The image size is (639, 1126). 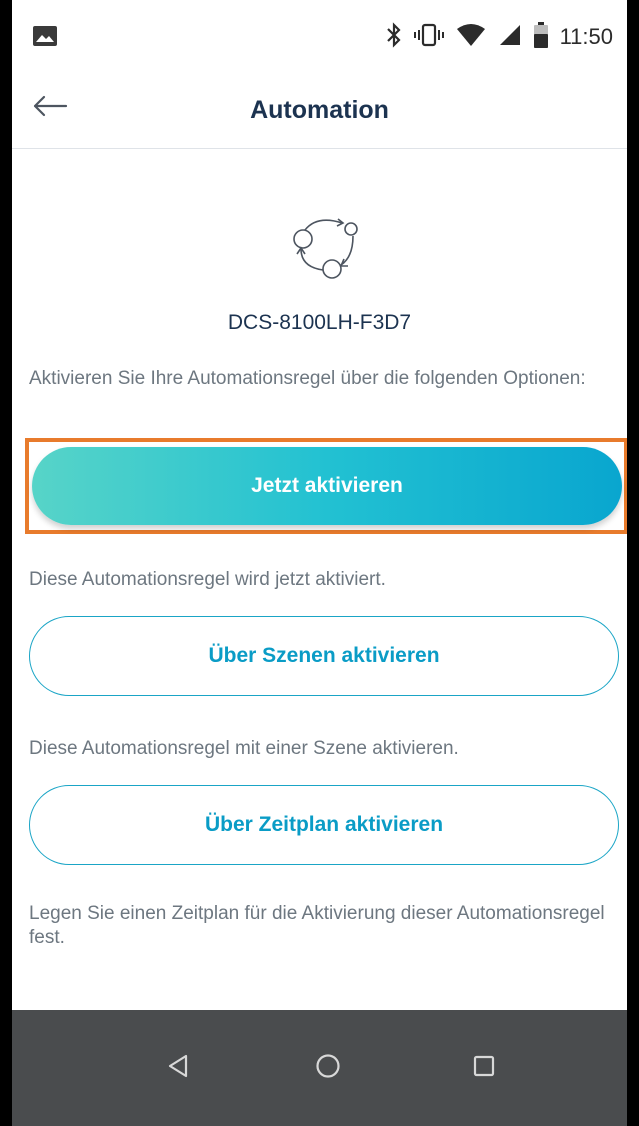 I want to click on activate-now-button: Jetzt aktivieren, so click(x=327, y=486).